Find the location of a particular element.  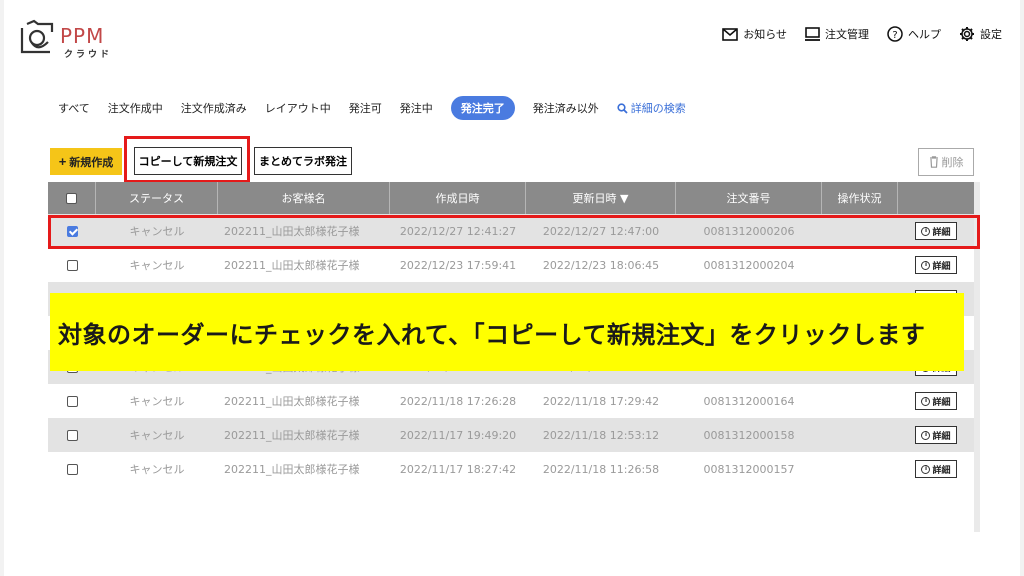

nav-order-management: 注文管理 is located at coordinates (837, 34).